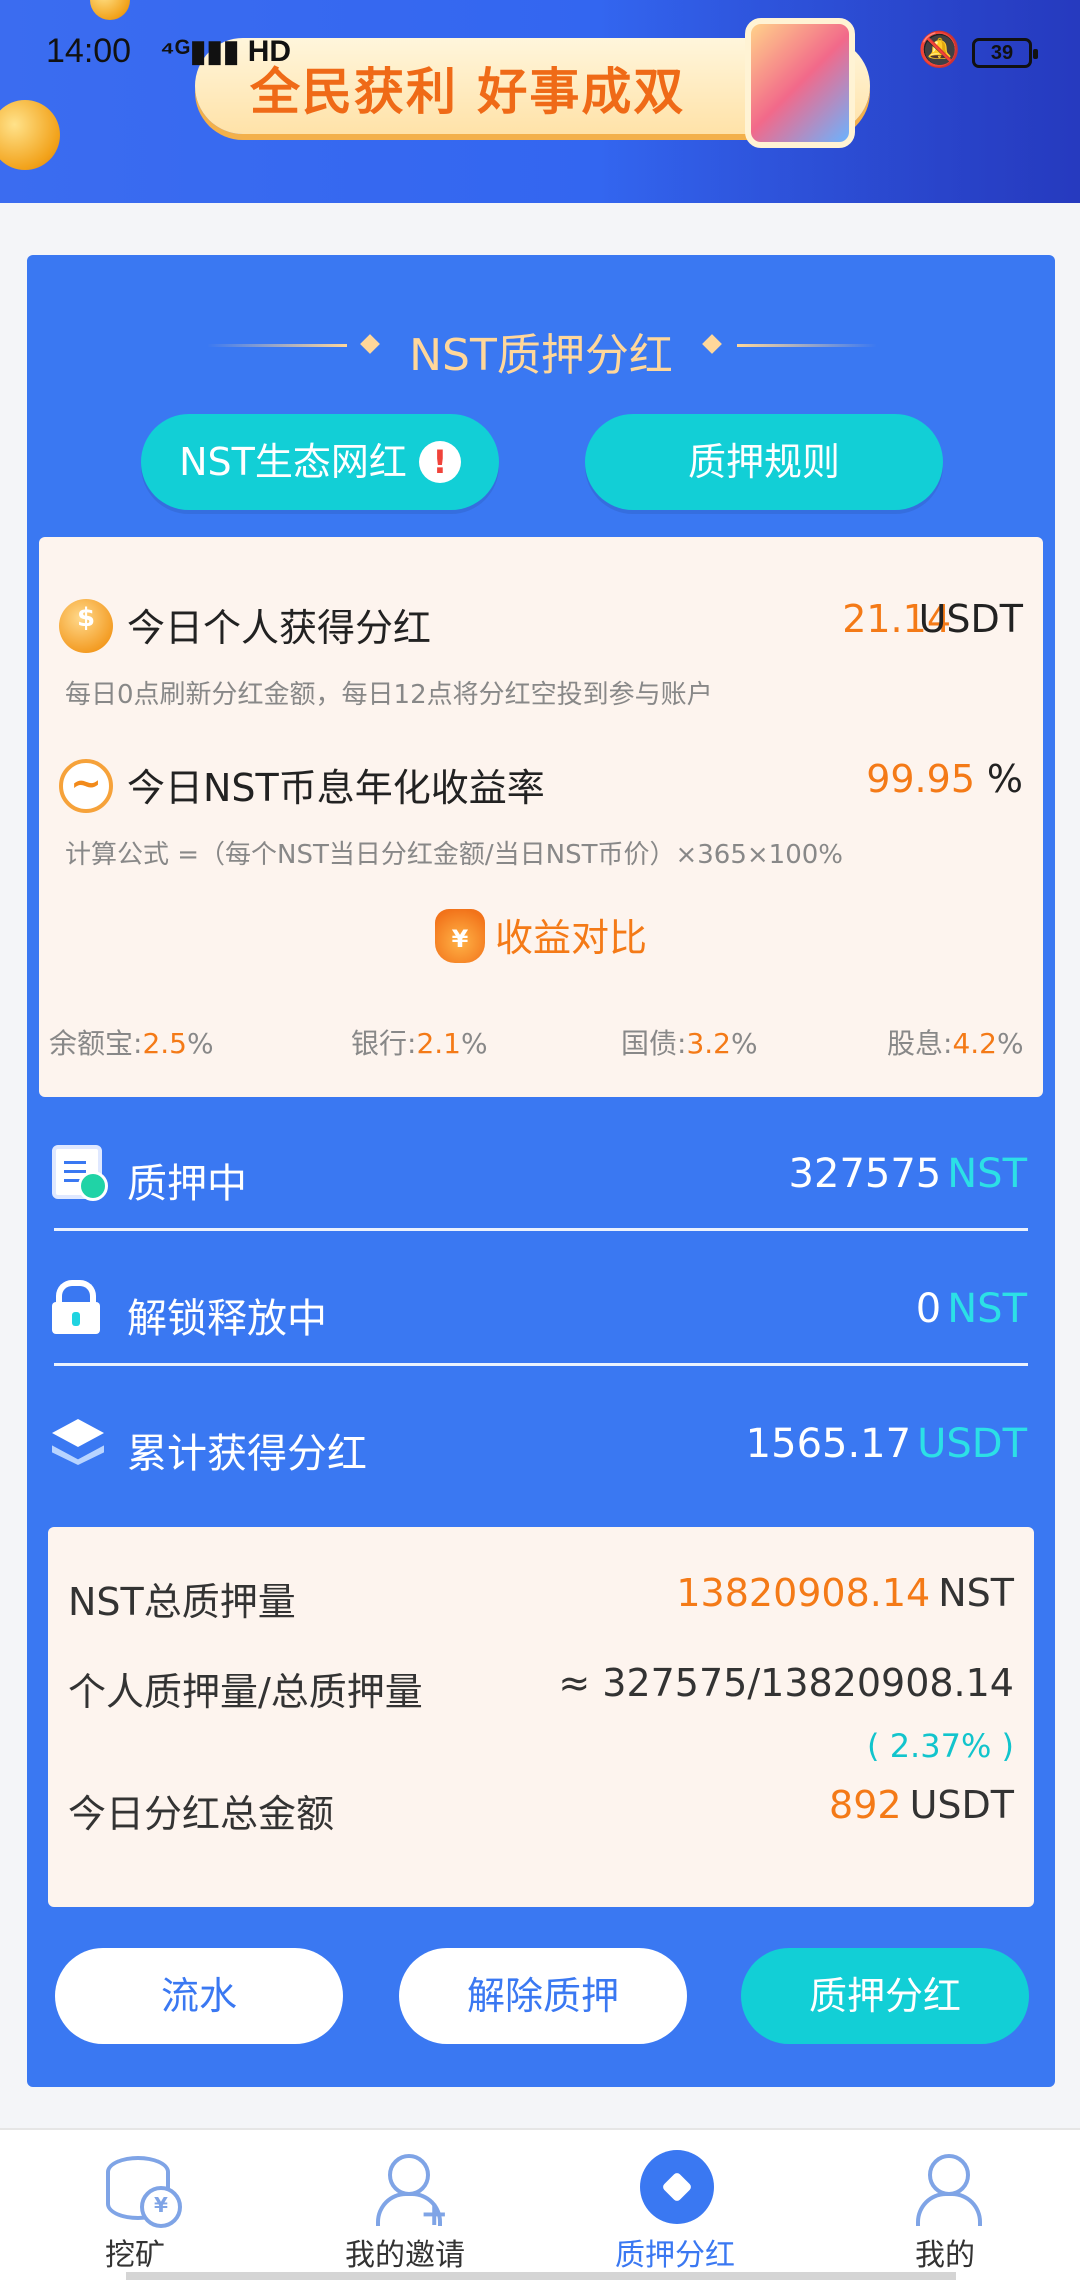  What do you see at coordinates (1004, 779) in the screenshot?
I see `apy-unit: %` at bounding box center [1004, 779].